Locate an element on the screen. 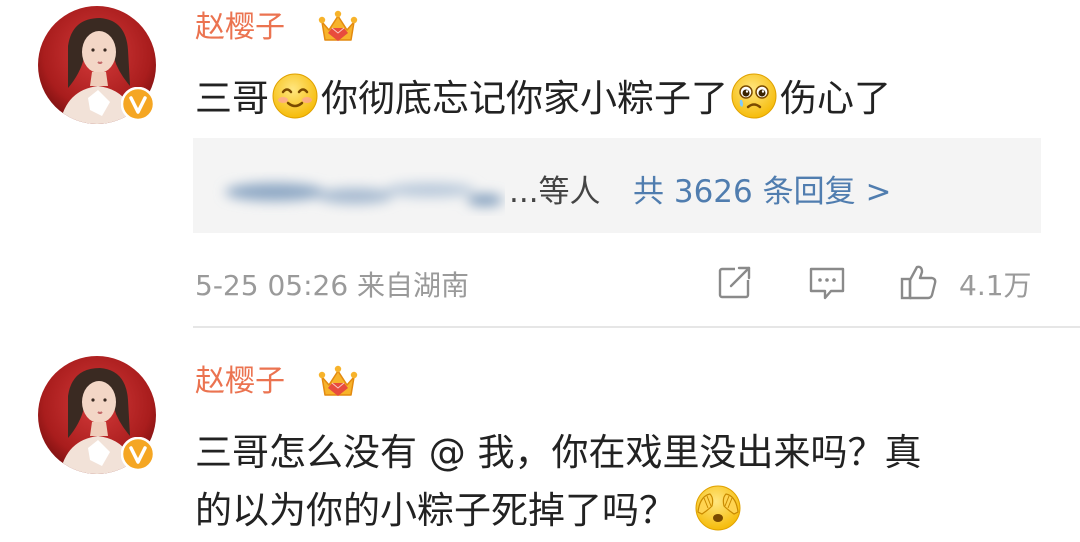 This screenshot has height=542, width=1080. comment-divider is located at coordinates (636, 327).